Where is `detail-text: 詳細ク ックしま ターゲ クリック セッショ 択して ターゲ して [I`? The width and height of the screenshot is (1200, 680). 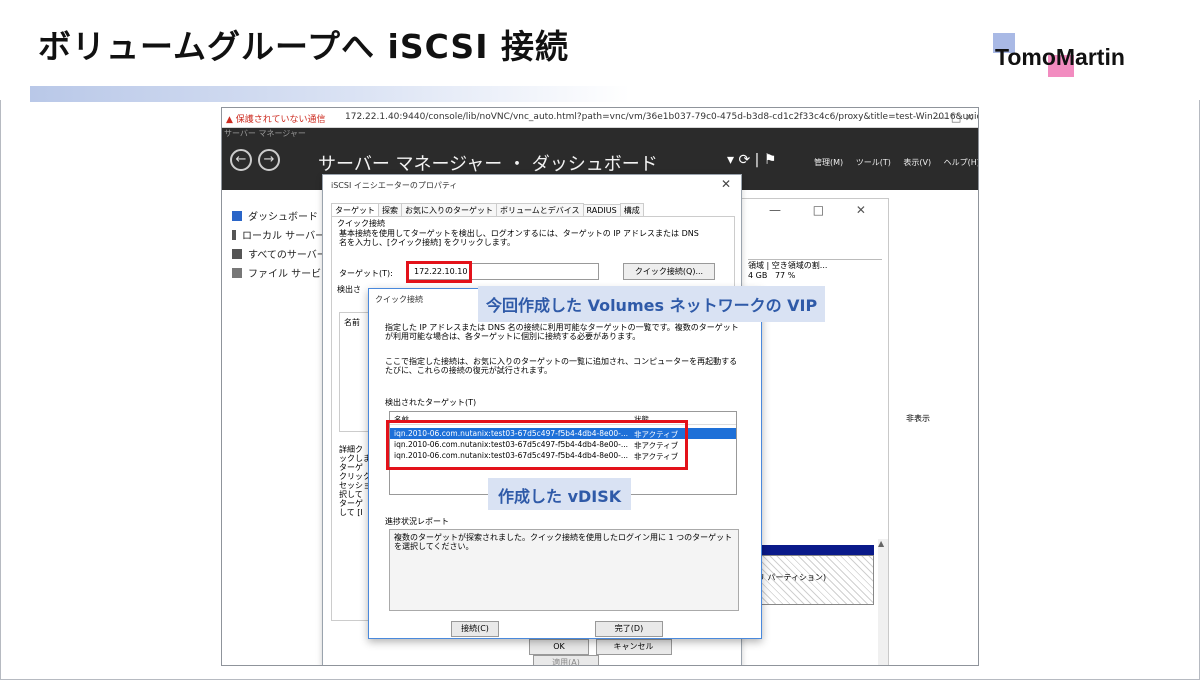
detail-text: 詳細ク ックしま ターゲ クリック セッショ 択して ターゲ して [I is located at coordinates (355, 481).